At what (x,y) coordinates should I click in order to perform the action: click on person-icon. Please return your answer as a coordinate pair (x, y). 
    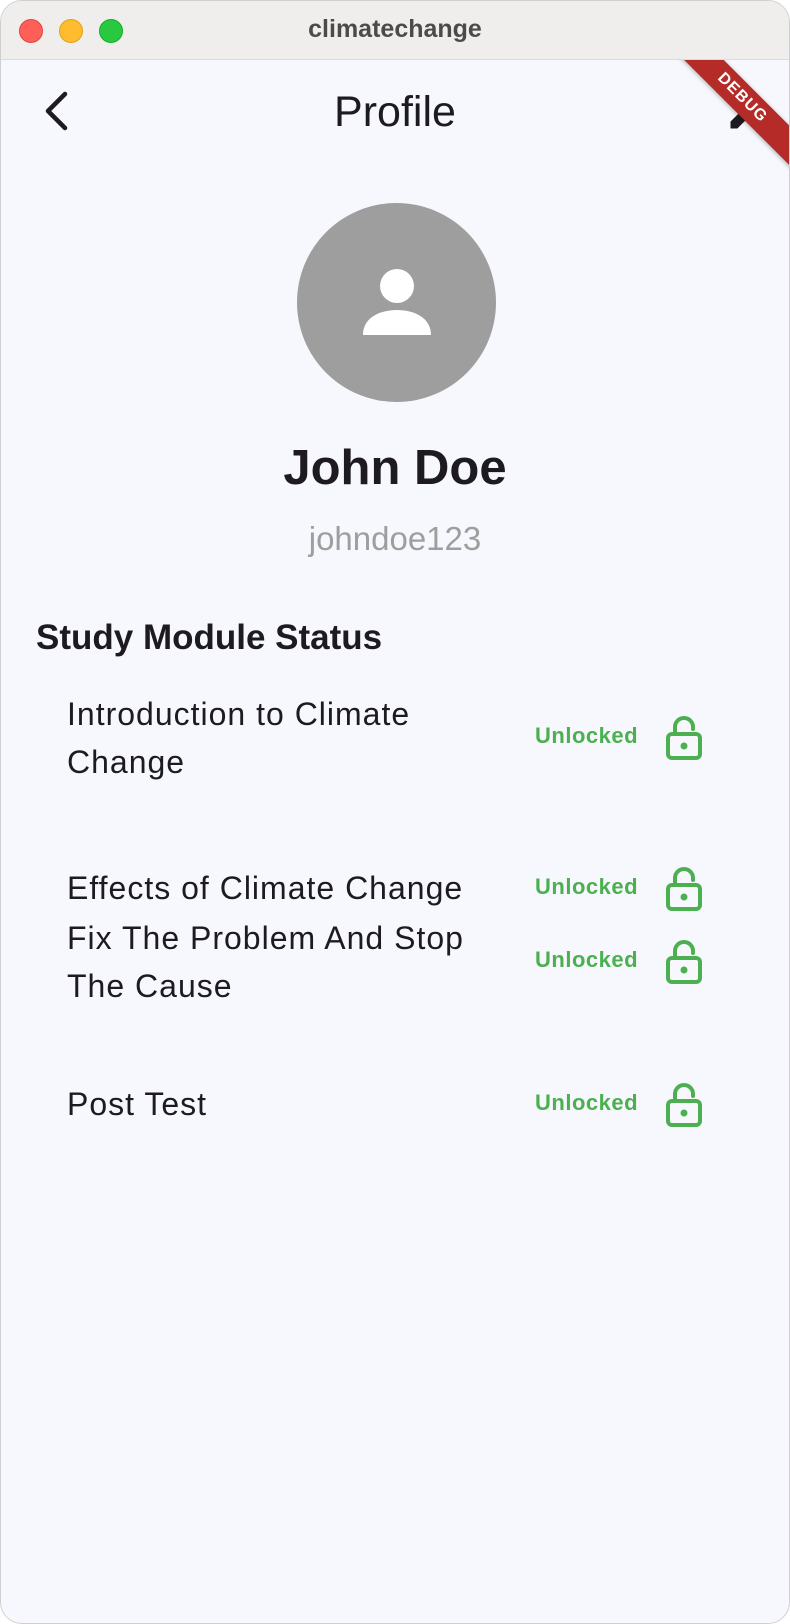
    Looking at the image, I should click on (397, 302).